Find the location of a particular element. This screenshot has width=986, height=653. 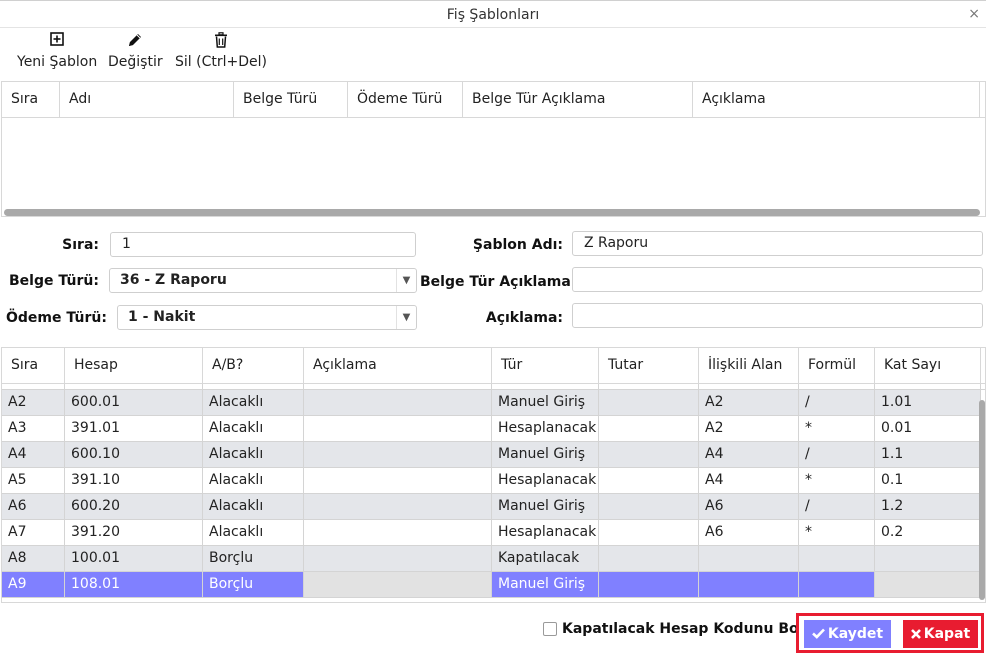

clear-account-code-label: Kapatılacak Hesap Kodunu Boşalt is located at coordinates (695, 629).